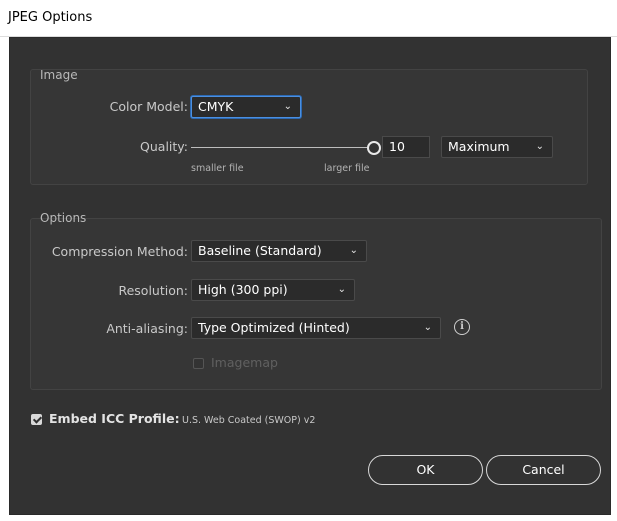 This screenshot has width=617, height=521. What do you see at coordinates (243, 289) in the screenshot?
I see `resolution-value: High (300 ppi)` at bounding box center [243, 289].